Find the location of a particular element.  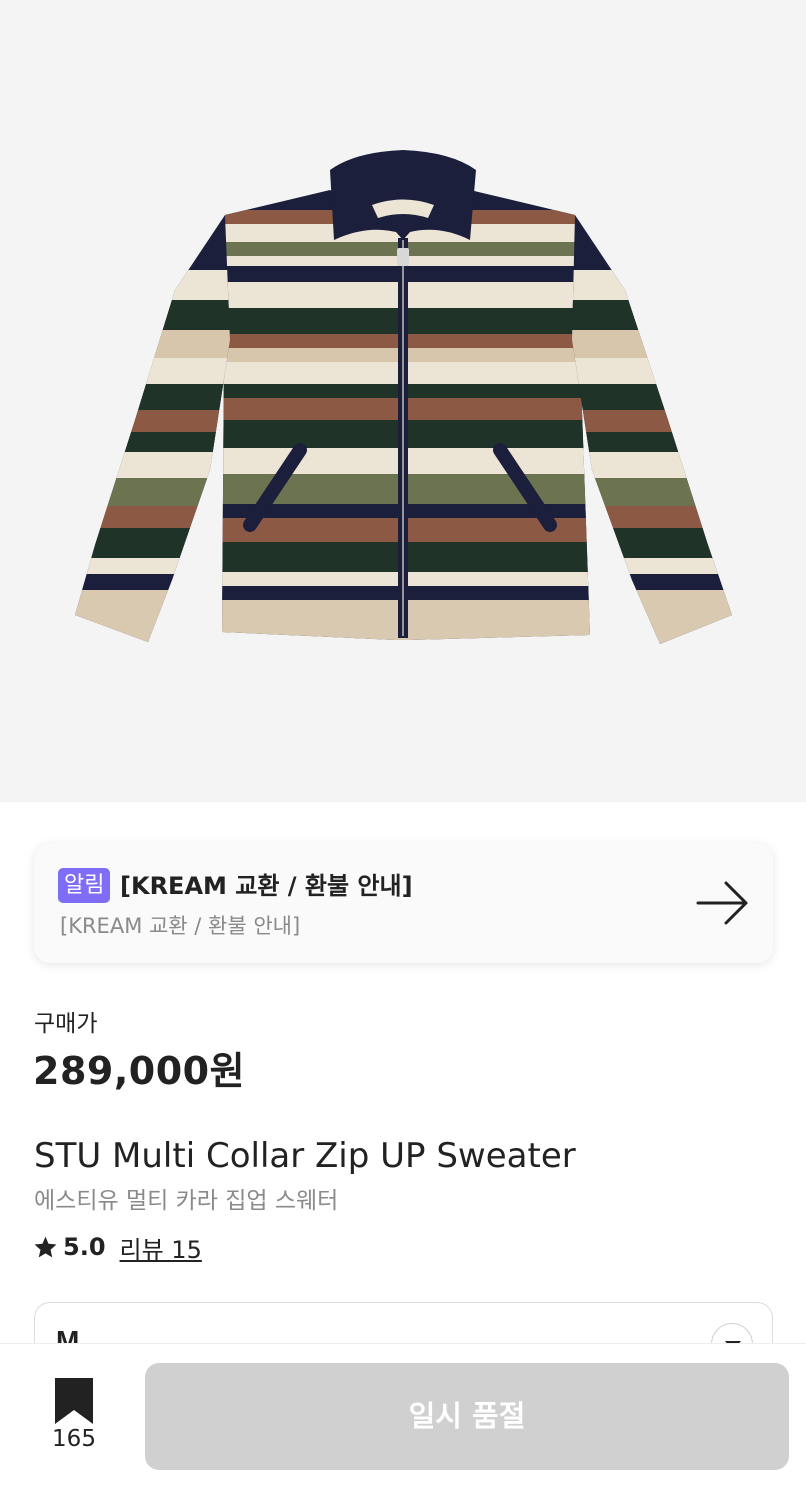

star-icon is located at coordinates (45, 1246).